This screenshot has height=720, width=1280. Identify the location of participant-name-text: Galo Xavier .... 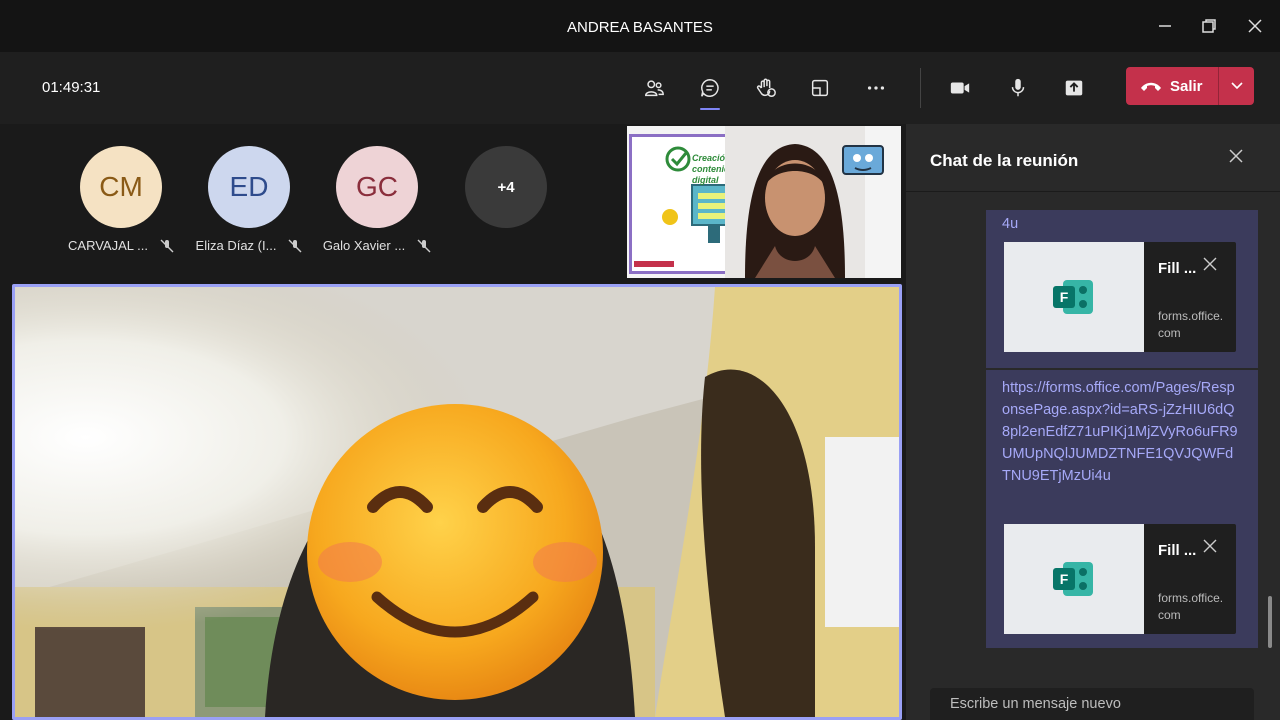
(364, 245).